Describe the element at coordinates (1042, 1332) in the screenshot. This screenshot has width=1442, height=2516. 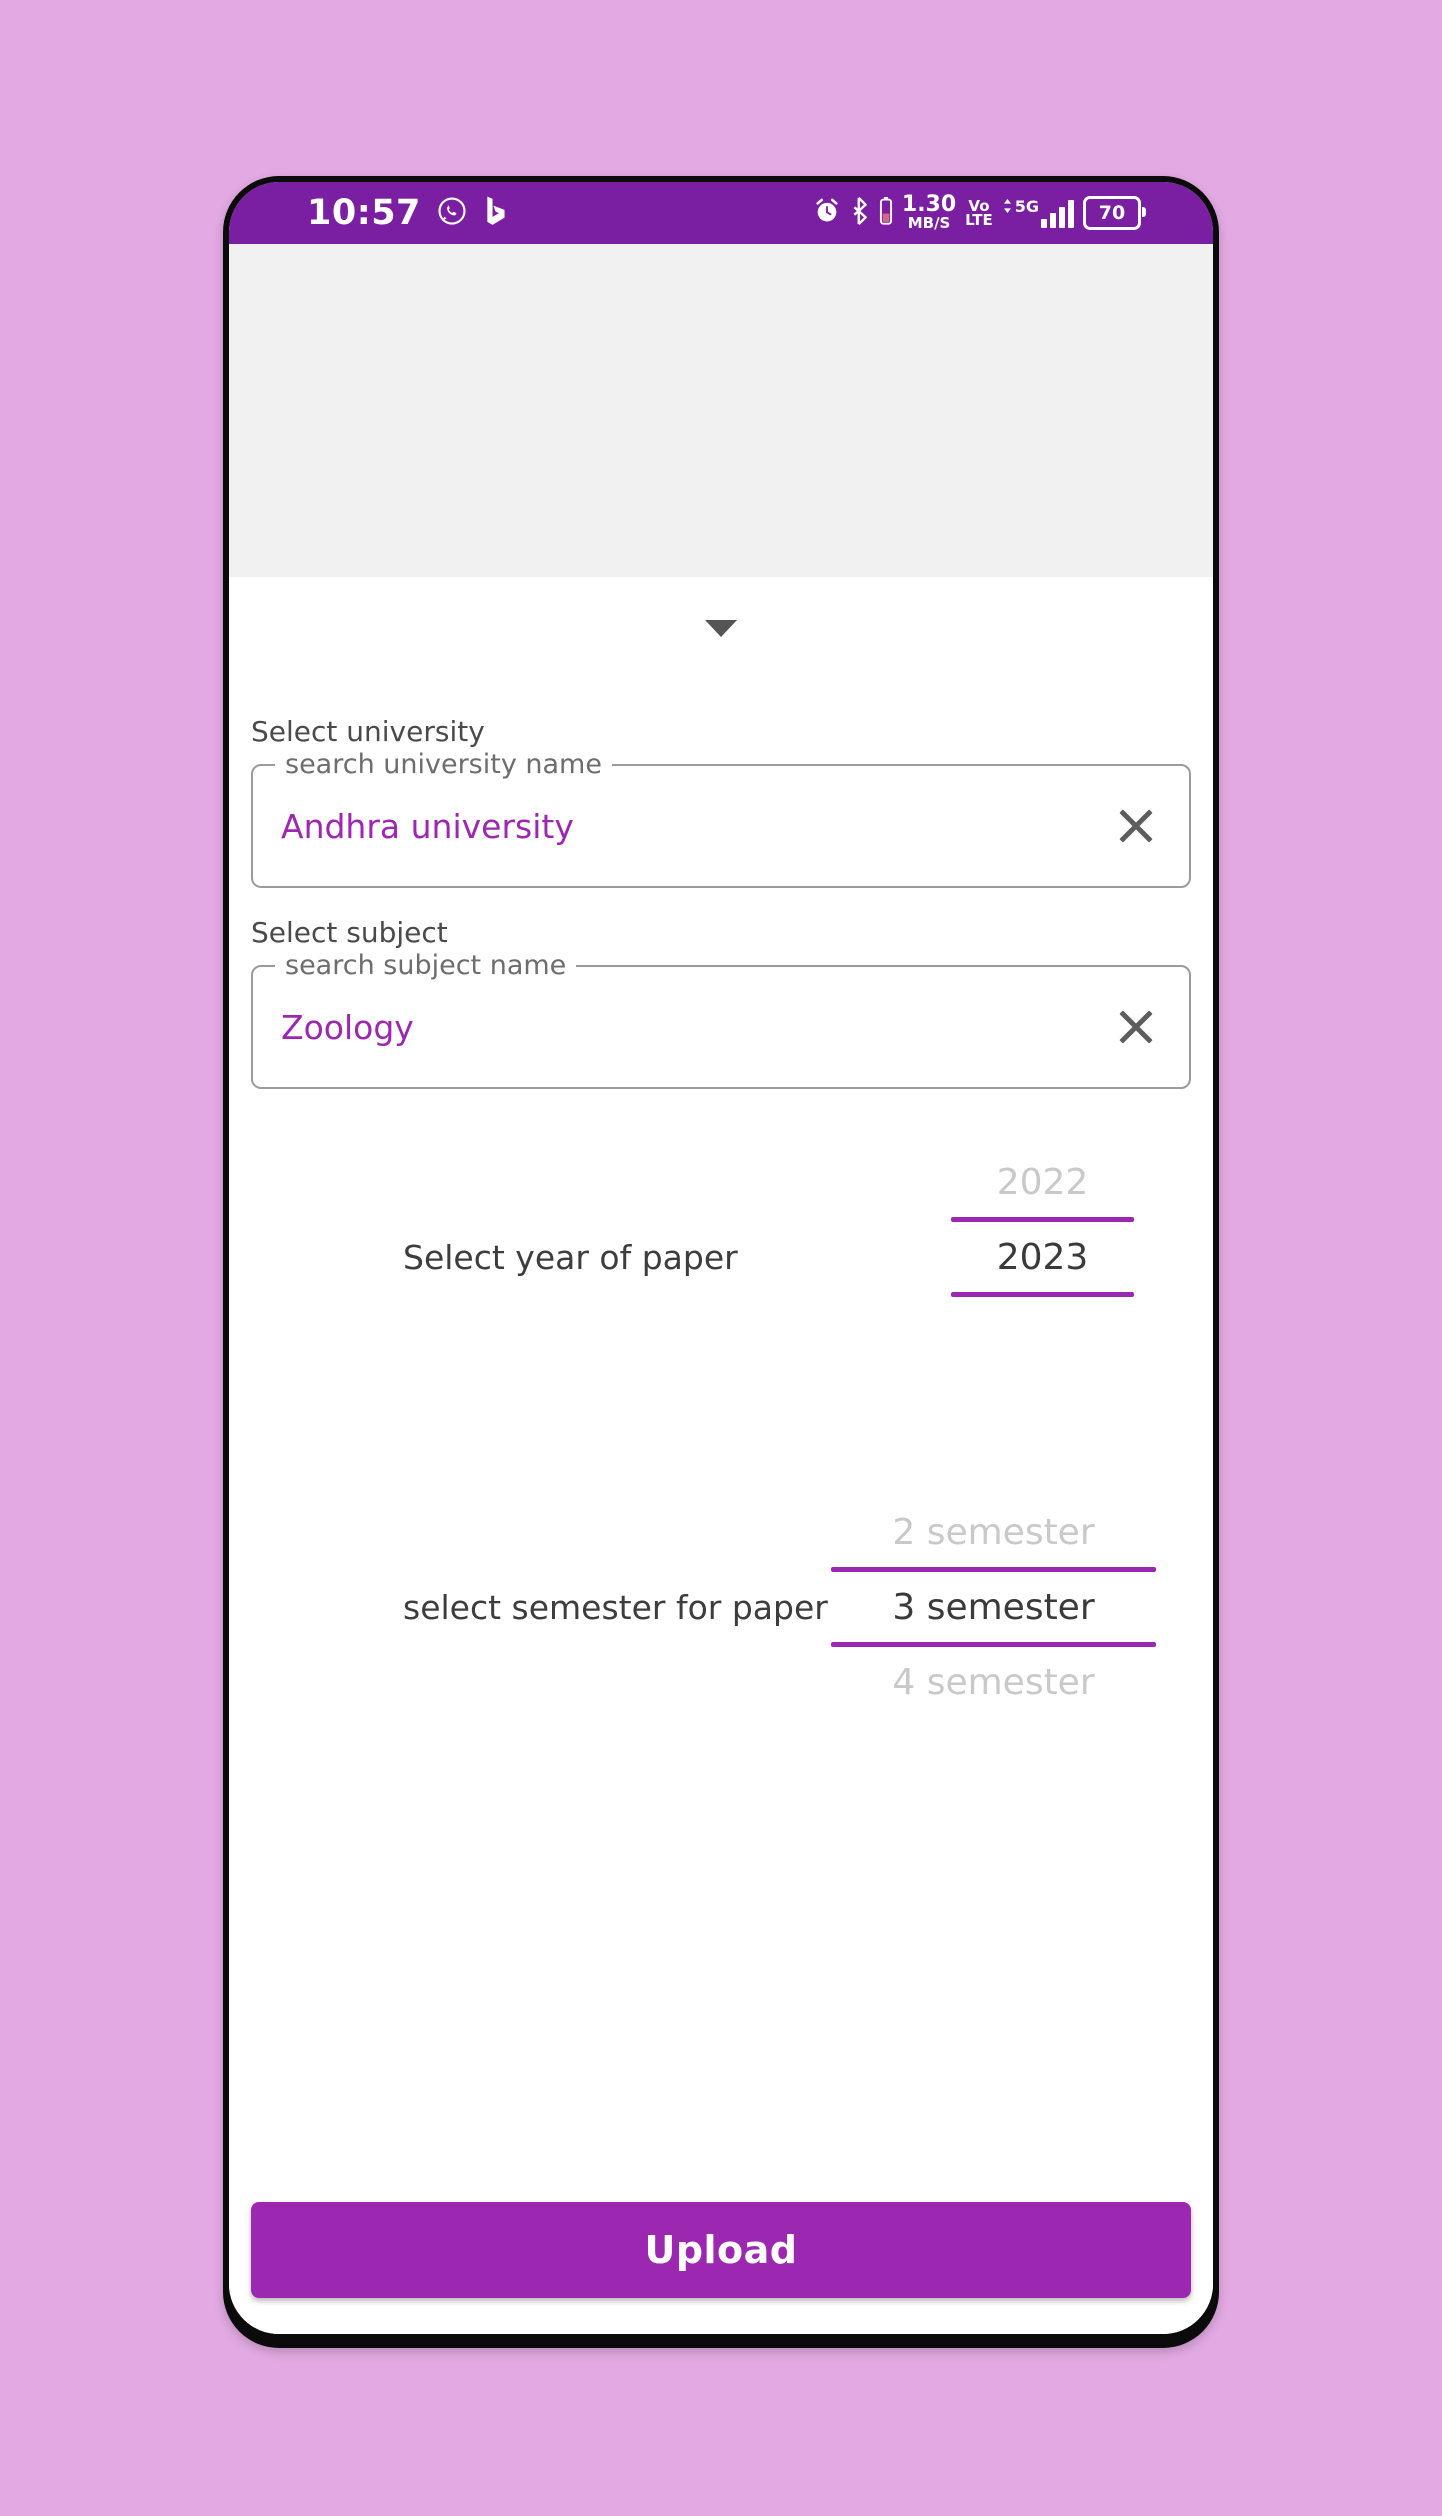
I see `year-option-below` at that location.